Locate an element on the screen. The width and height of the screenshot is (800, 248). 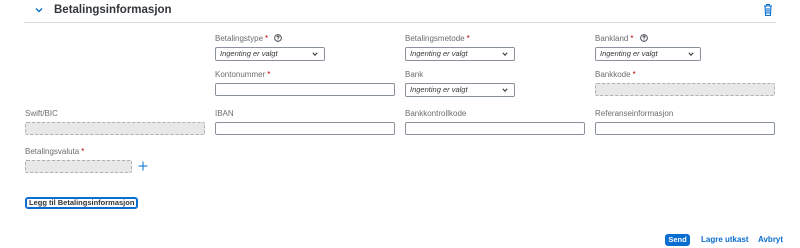
bankkode-input is located at coordinates (685, 89).